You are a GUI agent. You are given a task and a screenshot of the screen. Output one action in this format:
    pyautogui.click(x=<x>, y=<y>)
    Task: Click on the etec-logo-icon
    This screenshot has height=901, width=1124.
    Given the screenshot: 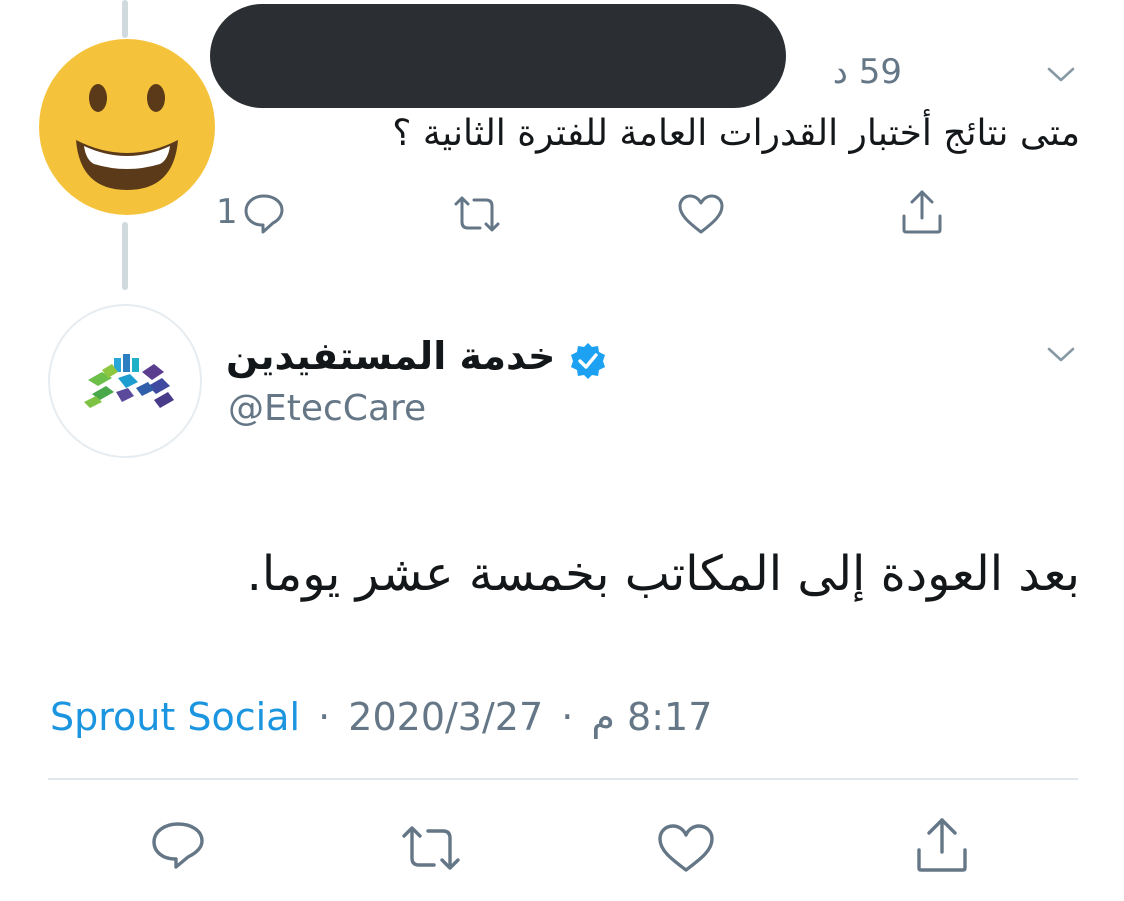 What is the action you would take?
    pyautogui.click(x=129, y=381)
    